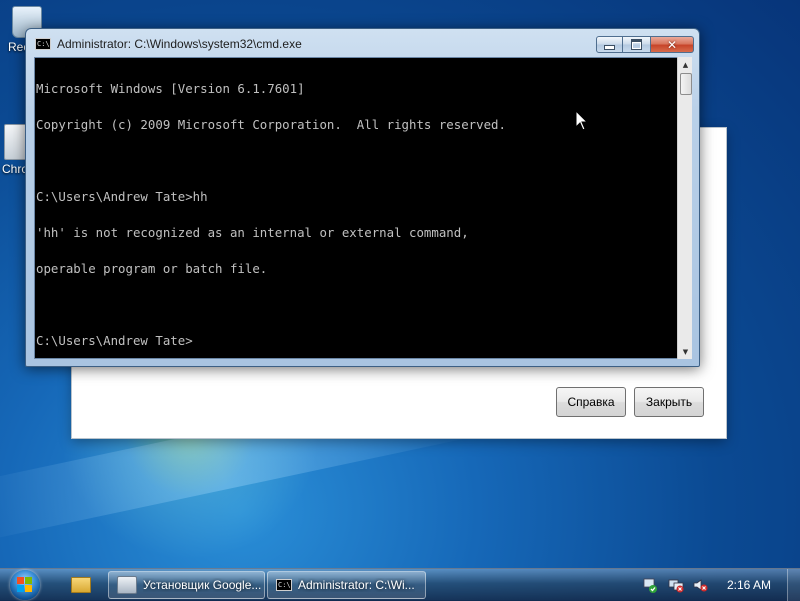 This screenshot has width=800, height=601. Describe the element at coordinates (684, 208) in the screenshot. I see `vertical-scrollbar: ▲ ▼` at that location.